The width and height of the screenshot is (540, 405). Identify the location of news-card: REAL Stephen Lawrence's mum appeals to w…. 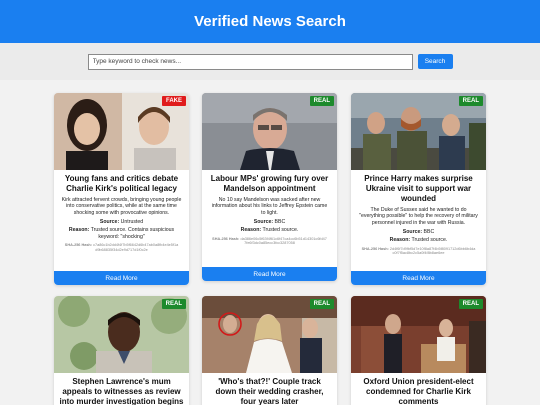
(121, 350).